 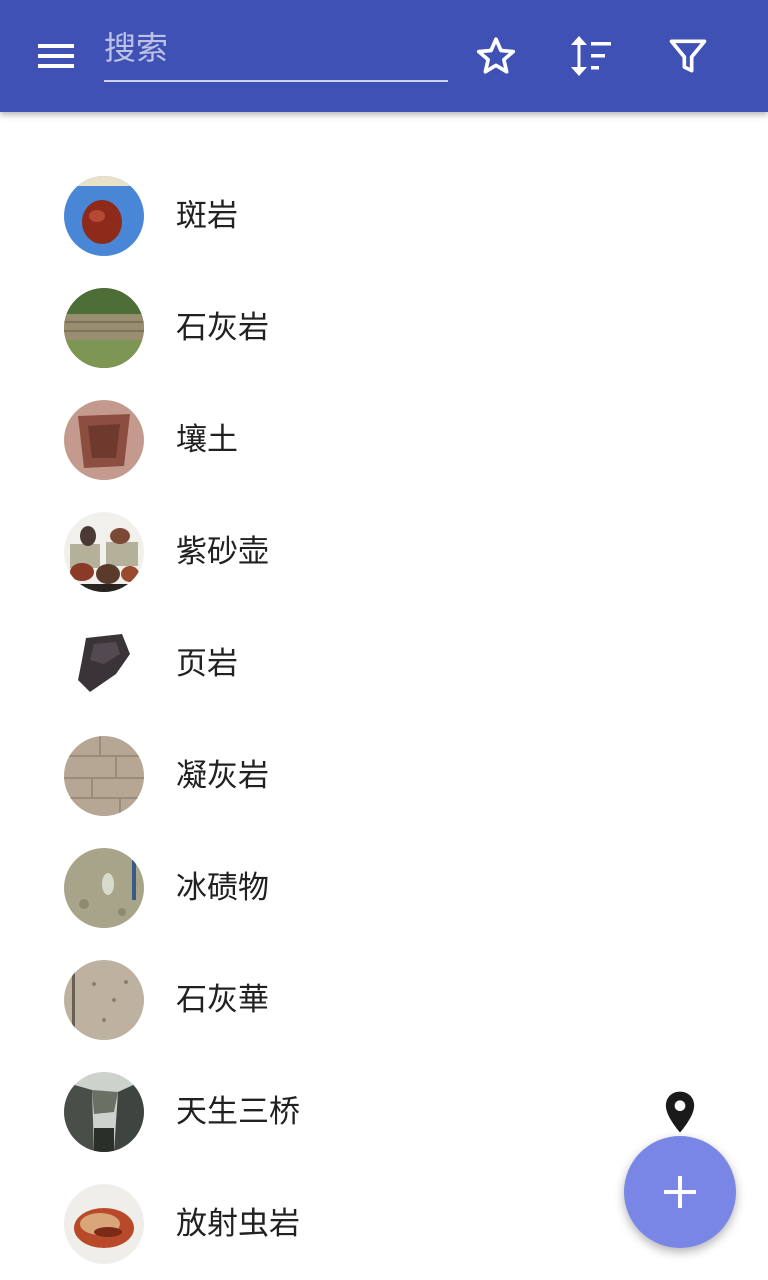 I want to click on list-item: 斑岩, so click(x=384, y=216).